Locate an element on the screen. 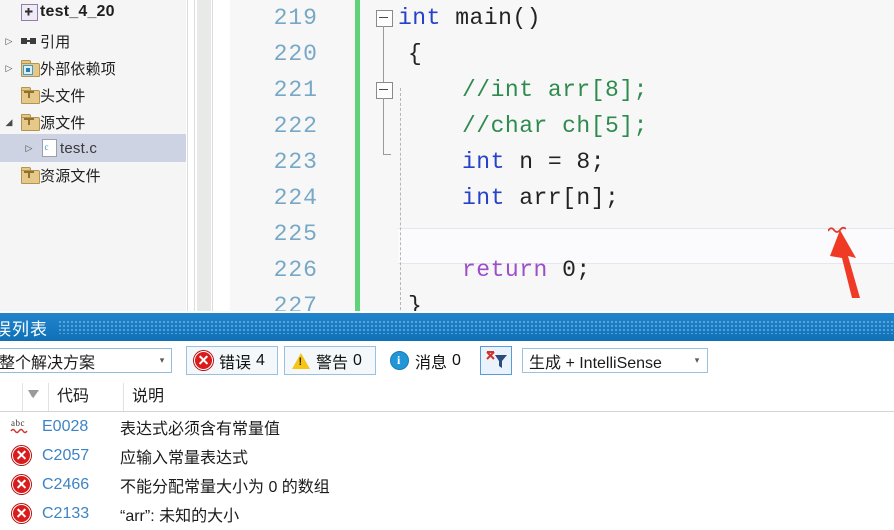 This screenshot has width=894, height=530. error-code: E0028 is located at coordinates (65, 426).